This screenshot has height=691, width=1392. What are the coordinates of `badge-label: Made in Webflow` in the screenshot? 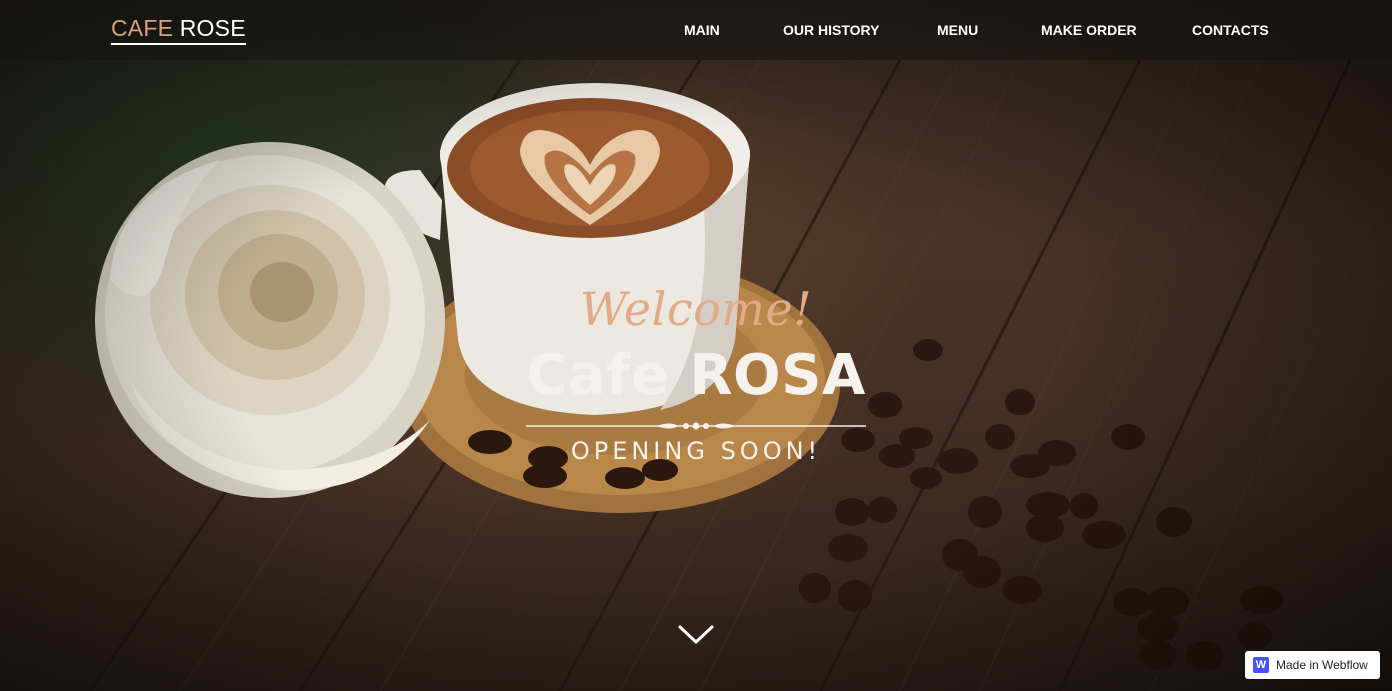 It's located at (1322, 665).